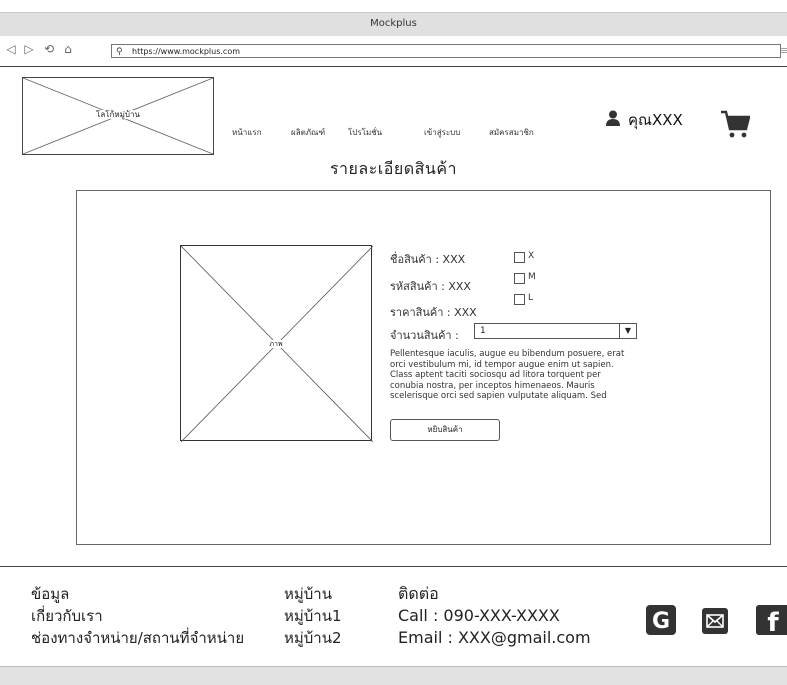  Describe the element at coordinates (313, 638) in the screenshot. I see `footer-village2-link: หมู่บ้าน2` at that location.